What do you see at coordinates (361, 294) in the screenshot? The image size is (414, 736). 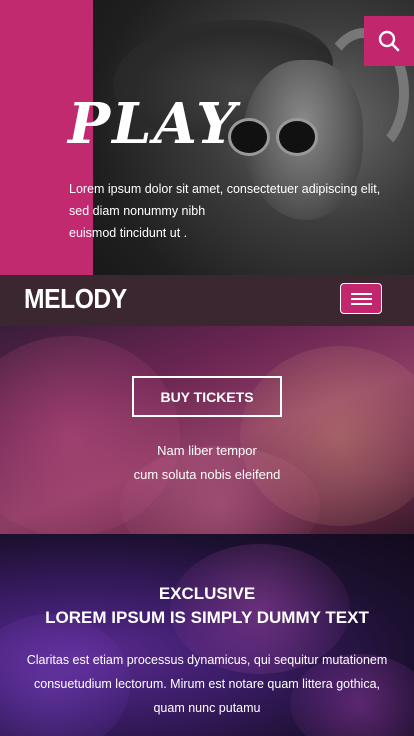 I see `hamburger-menu-icon` at bounding box center [361, 294].